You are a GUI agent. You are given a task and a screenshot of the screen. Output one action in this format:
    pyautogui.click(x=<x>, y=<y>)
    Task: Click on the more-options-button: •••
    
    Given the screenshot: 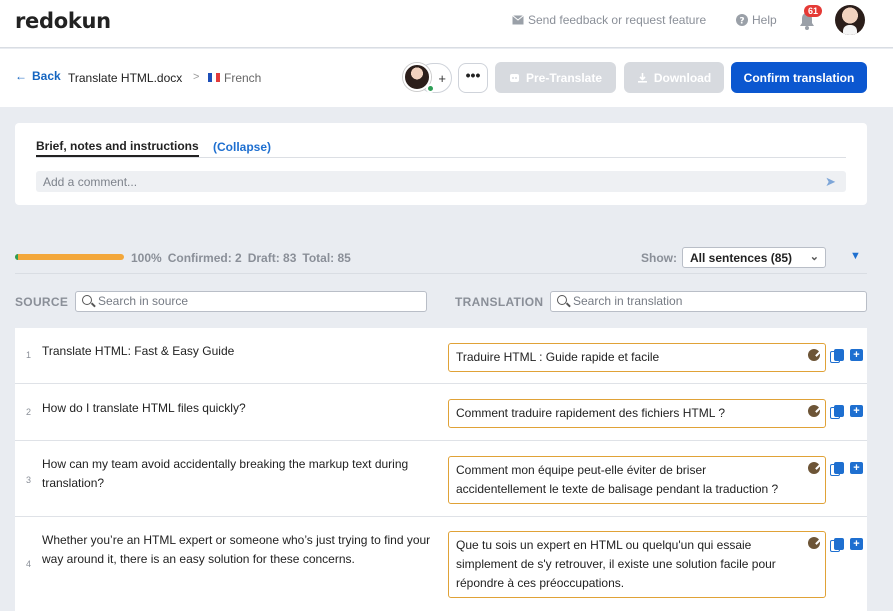 What is the action you would take?
    pyautogui.click(x=473, y=78)
    